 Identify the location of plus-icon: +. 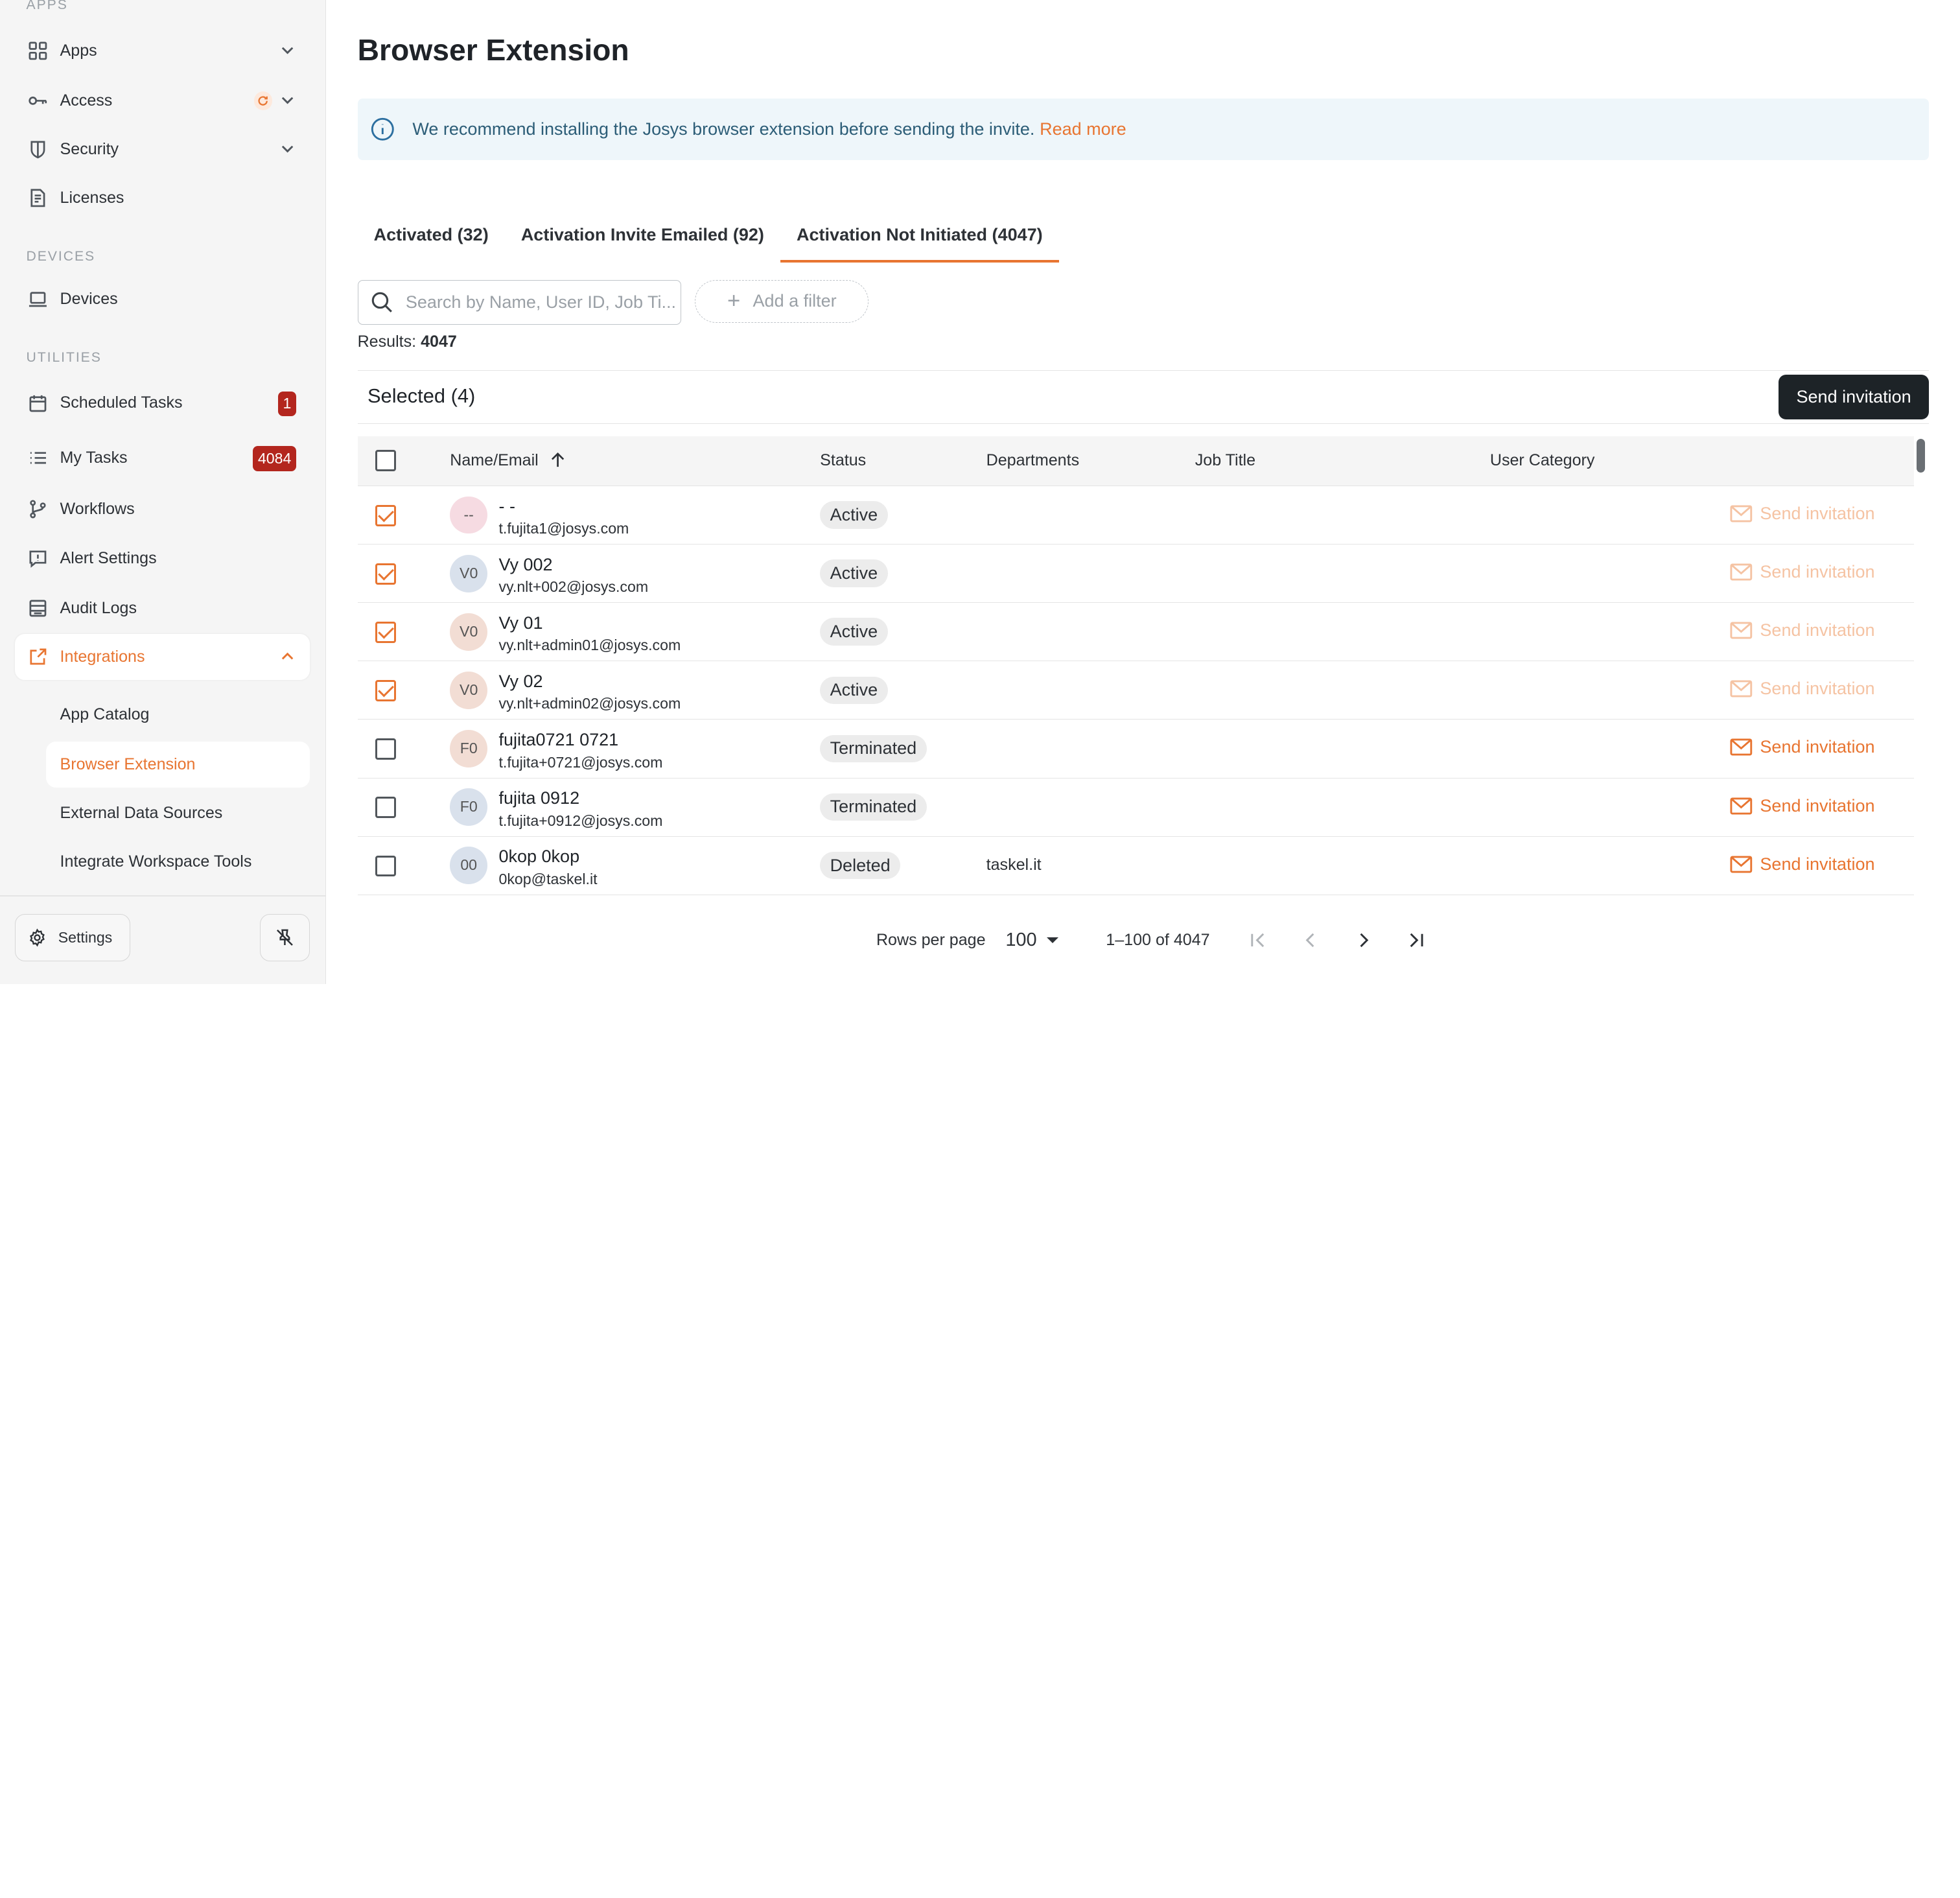
(734, 301).